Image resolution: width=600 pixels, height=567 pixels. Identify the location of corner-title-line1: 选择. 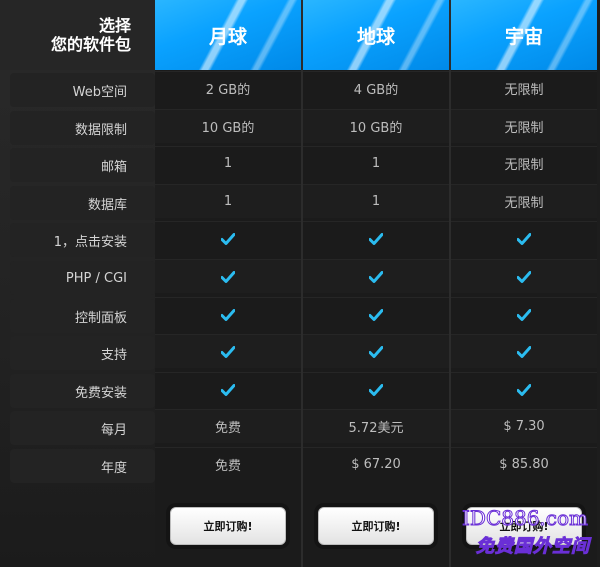
(114, 25).